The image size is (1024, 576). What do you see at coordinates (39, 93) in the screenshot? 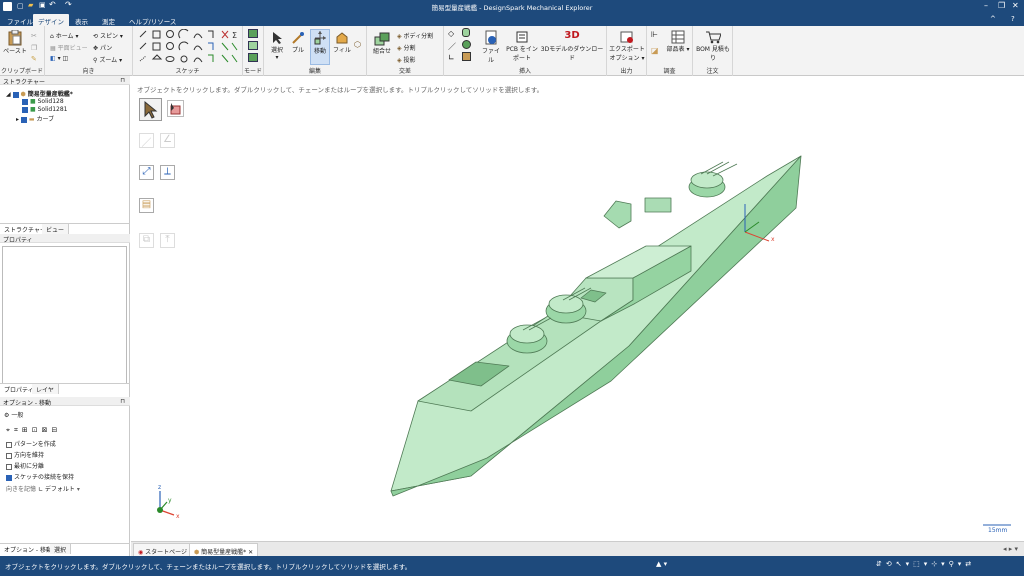
I see `tree-root: ◢ ⬢ 簡易型量産戦艦*` at bounding box center [39, 93].